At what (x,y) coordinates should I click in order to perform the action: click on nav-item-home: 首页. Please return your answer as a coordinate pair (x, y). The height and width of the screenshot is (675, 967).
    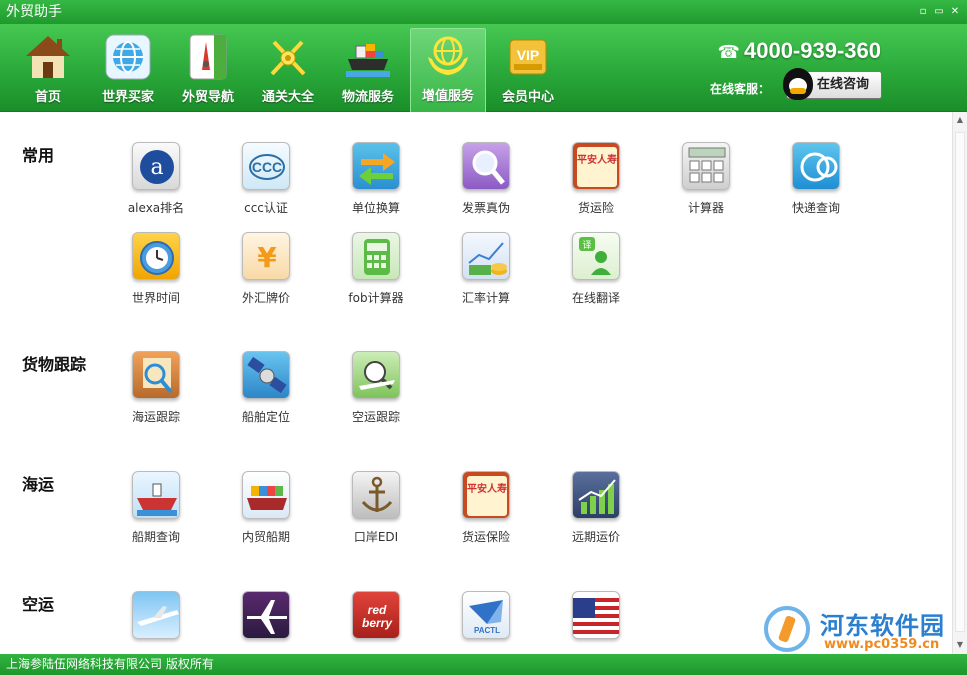
    Looking at the image, I should click on (48, 70).